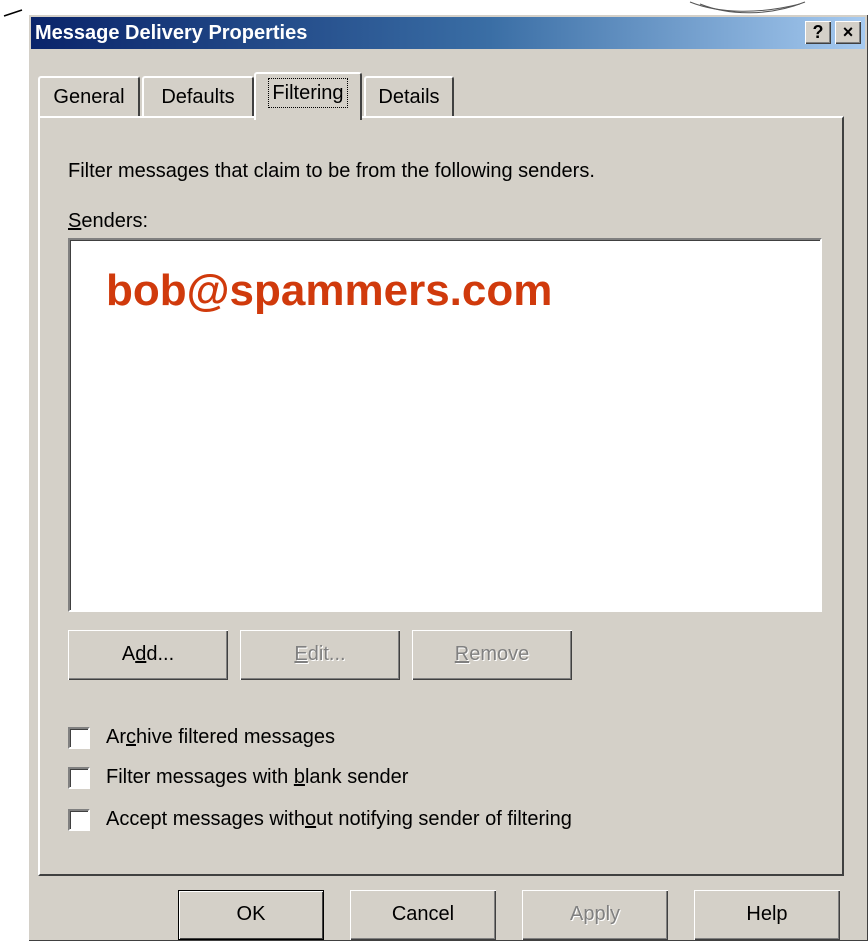  I want to click on archive-filtered-label: Archive filtered messages, so click(220, 737).